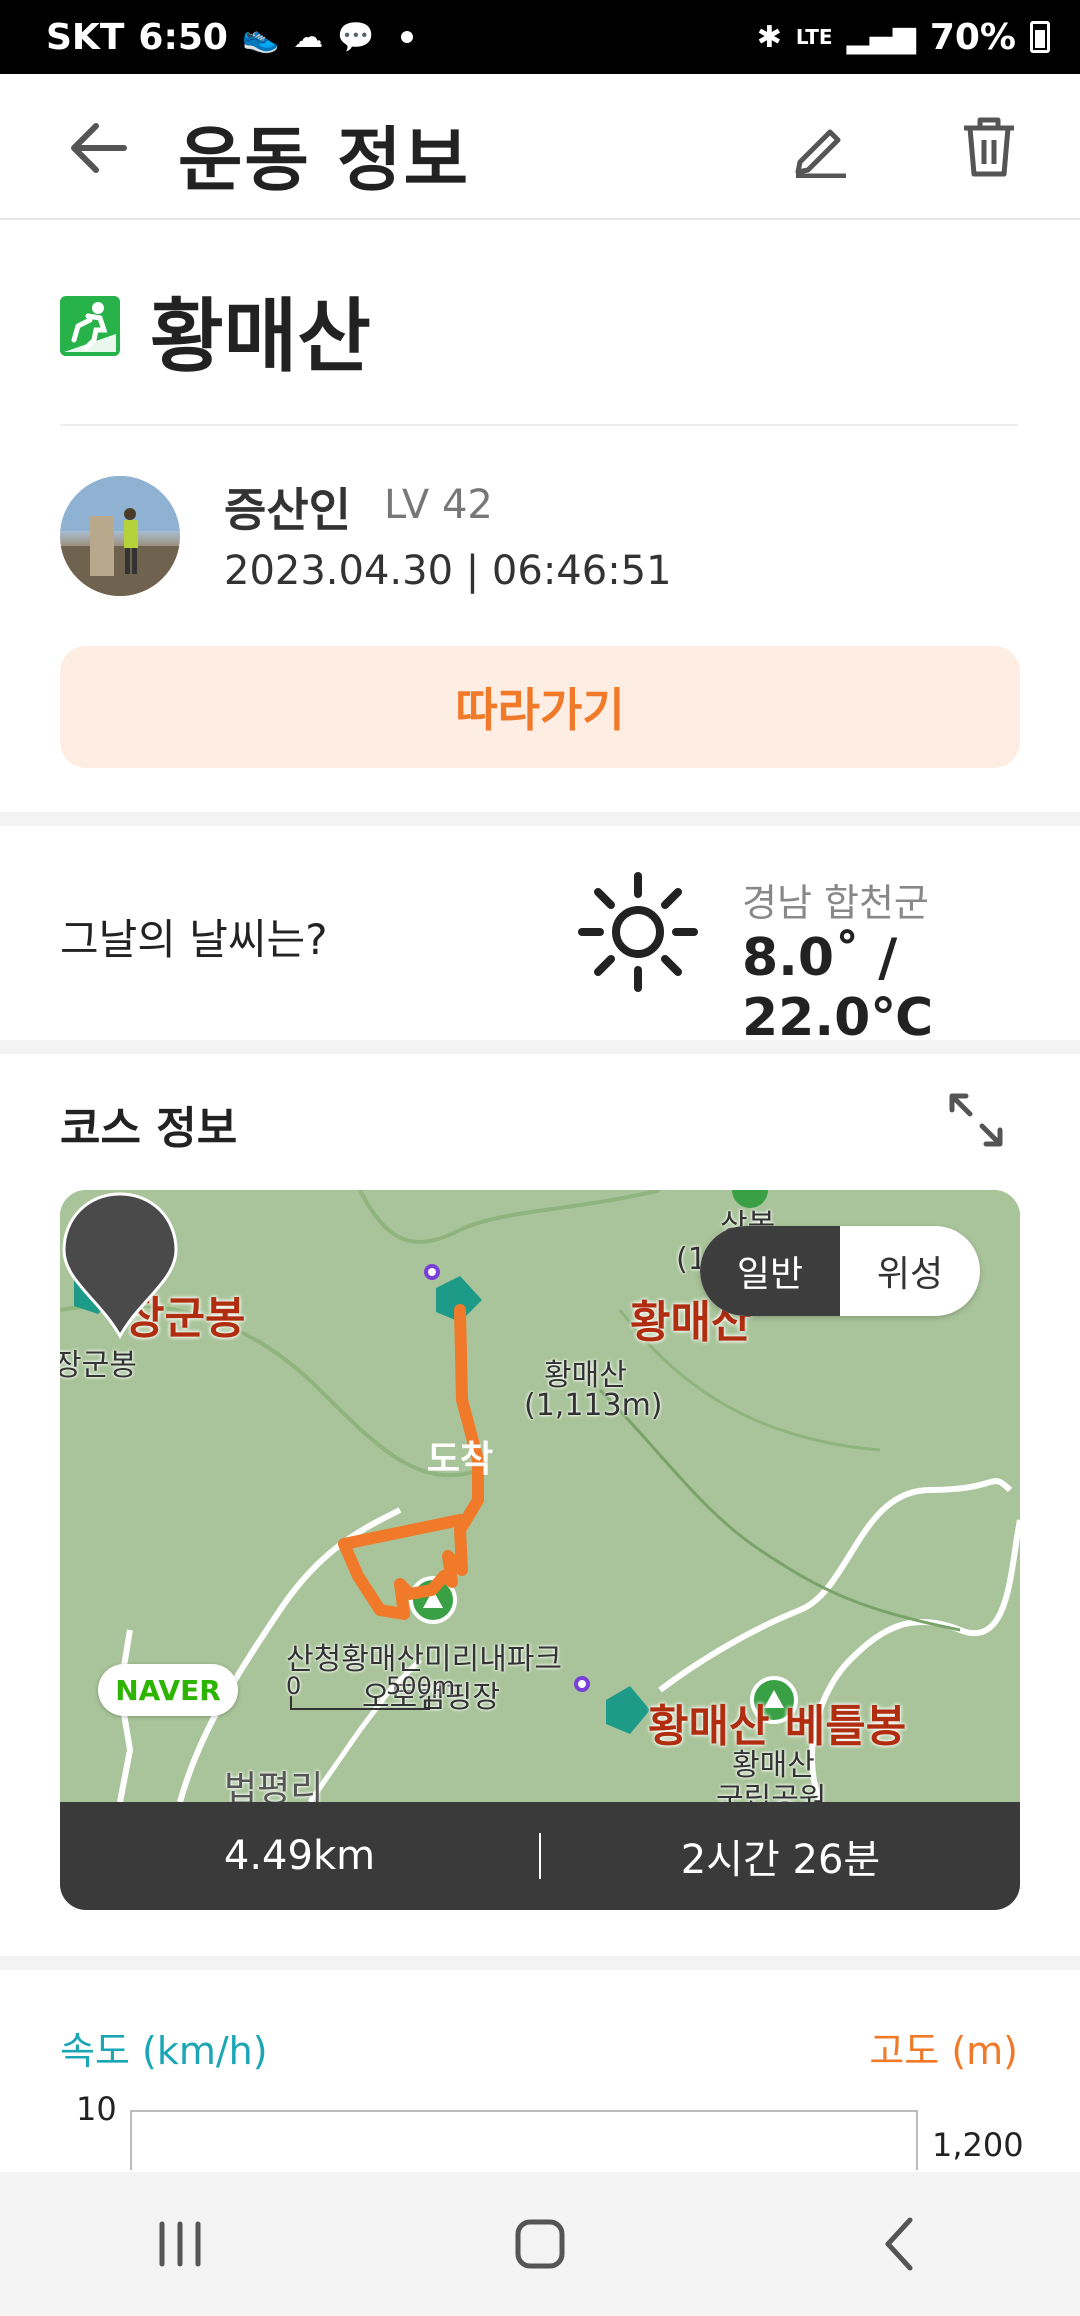 This screenshot has height=2316, width=1080. Describe the element at coordinates (989, 147) in the screenshot. I see `trash-icon` at that location.